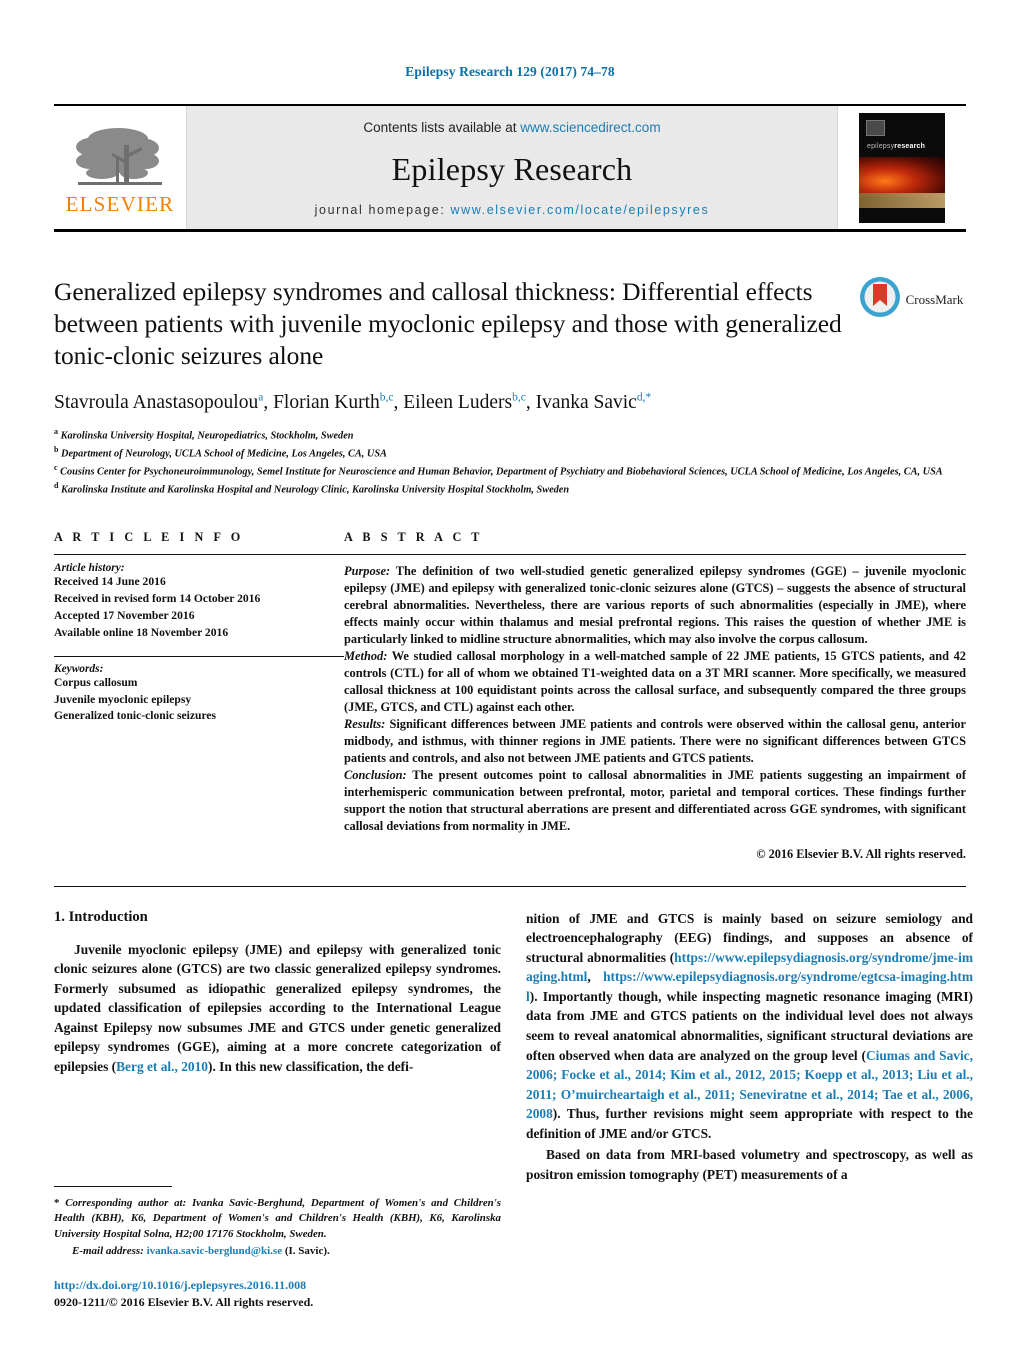 This screenshot has width=1020, height=1351. I want to click on abstract-heading: A B S T R A C T, so click(414, 536).